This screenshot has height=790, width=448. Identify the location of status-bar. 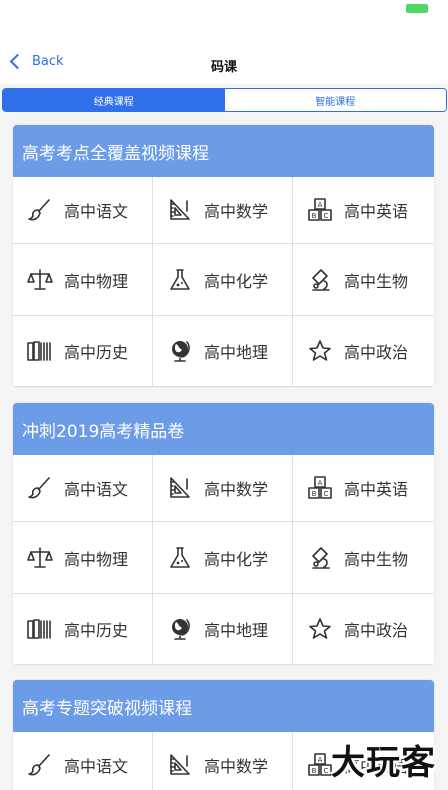
(224, 11).